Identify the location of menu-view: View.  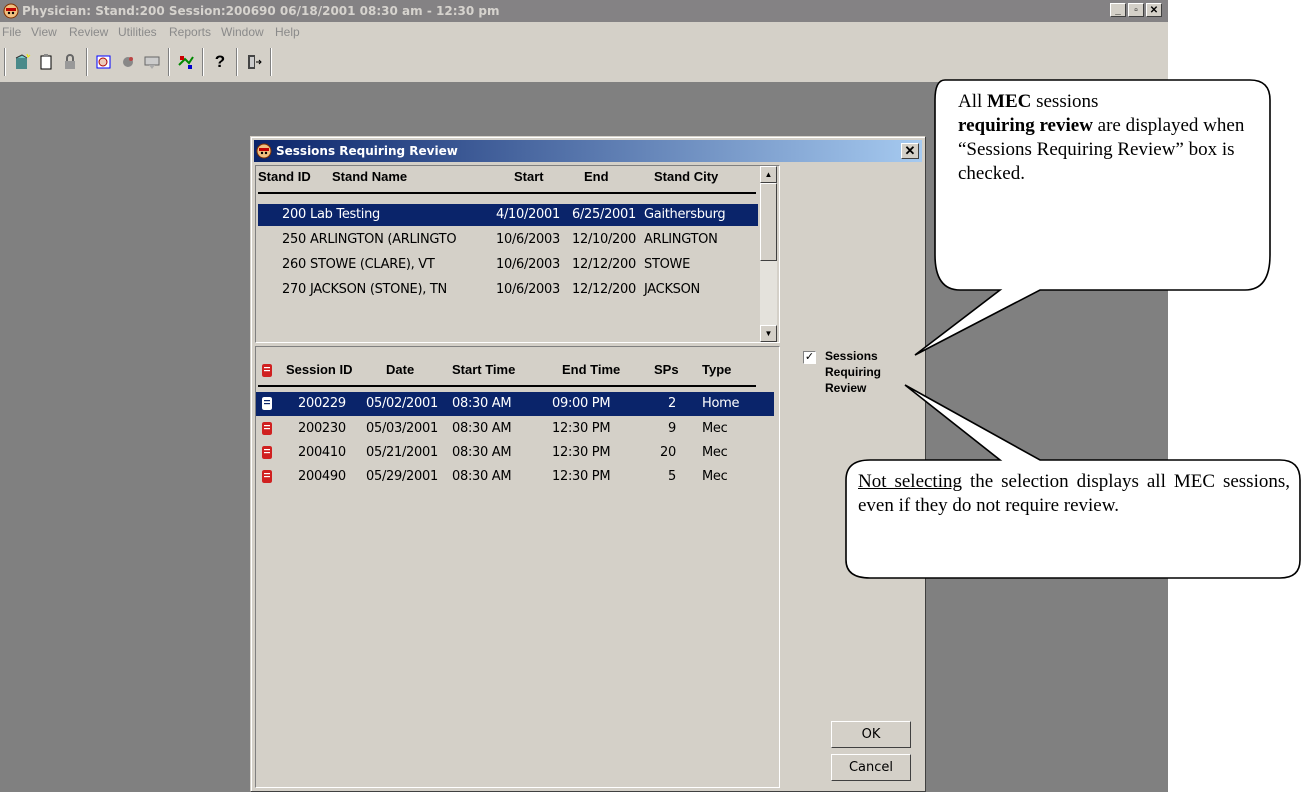
(44, 32).